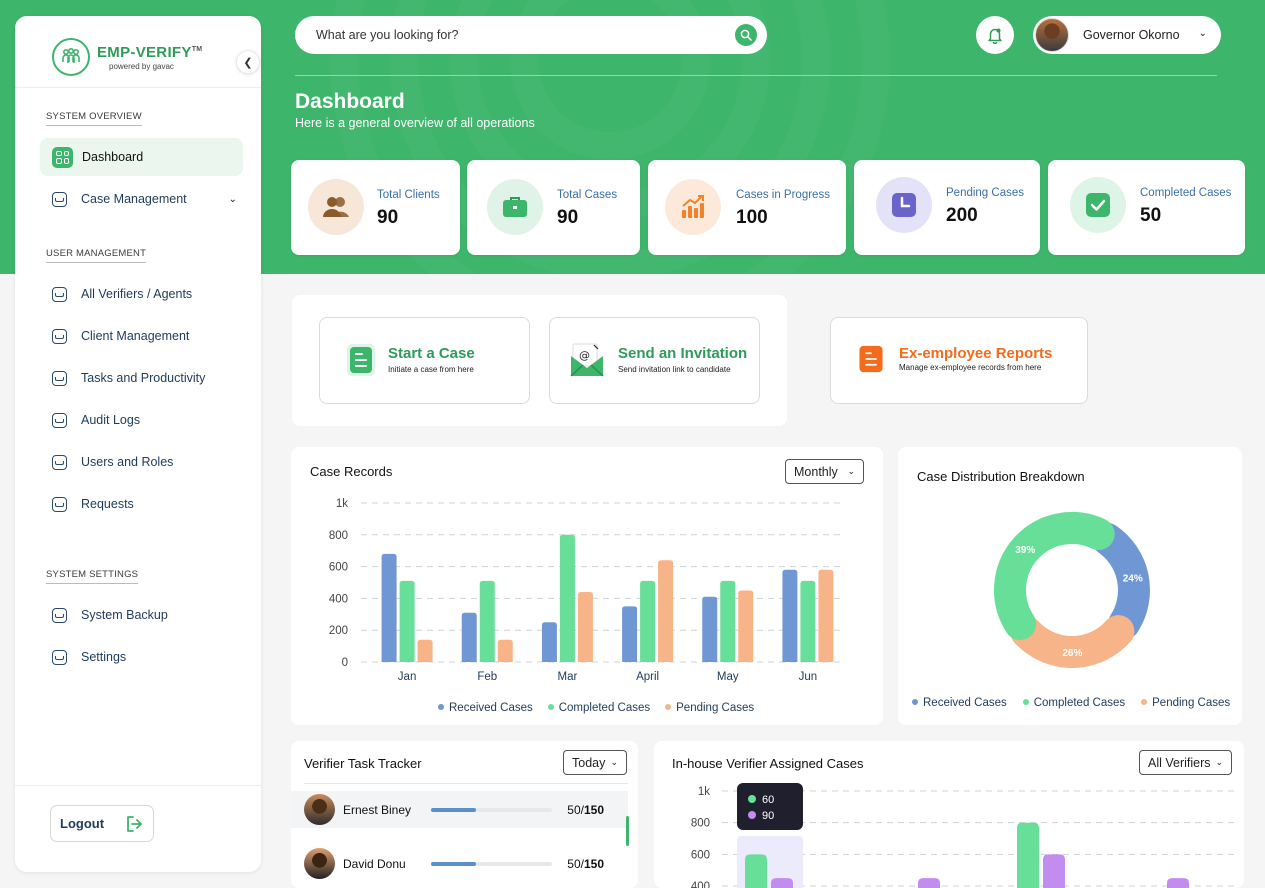 The width and height of the screenshot is (1265, 888). Describe the element at coordinates (92, 576) in the screenshot. I see `section-label-system-settings: SYSTEM SETTINGS` at that location.